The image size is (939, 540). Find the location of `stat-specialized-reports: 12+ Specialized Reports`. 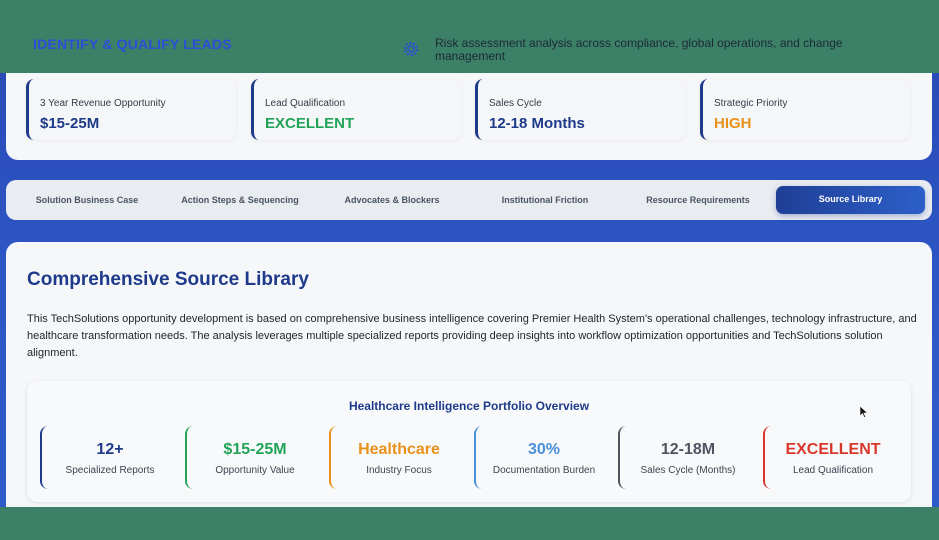

stat-specialized-reports: 12+ Specialized Reports is located at coordinates (108, 457).